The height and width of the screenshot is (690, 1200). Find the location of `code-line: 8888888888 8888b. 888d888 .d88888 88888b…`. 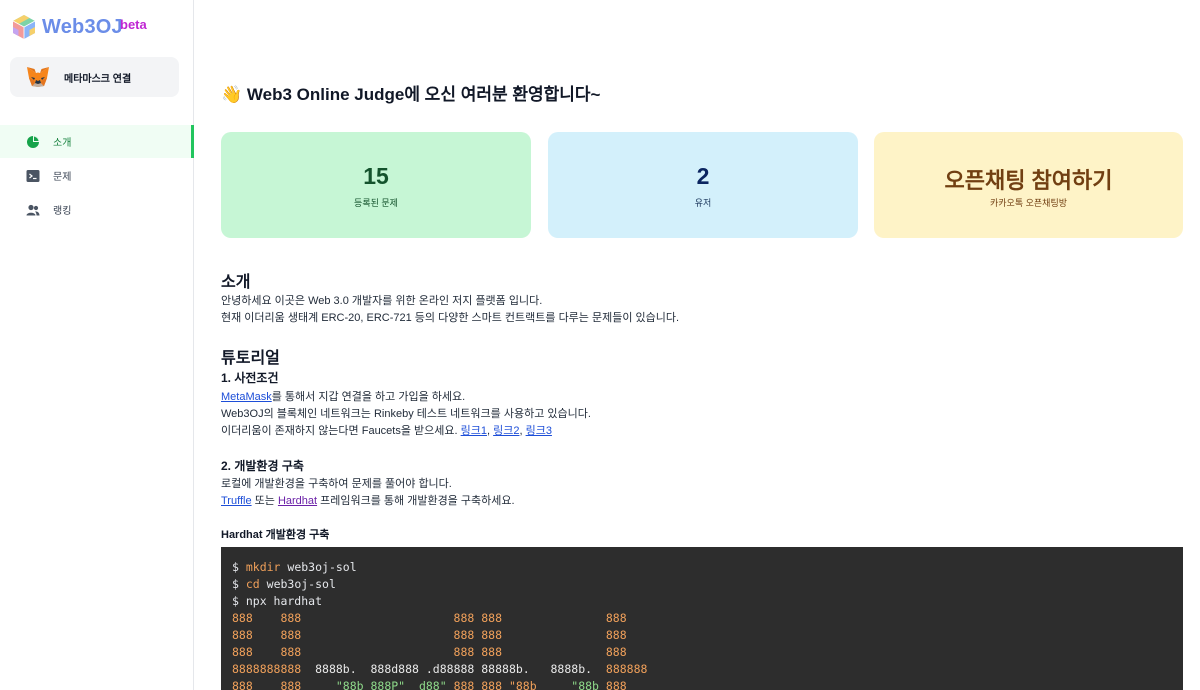

code-line: 8888888888 8888b. 888d888 .d88888 88888b… is located at coordinates (707, 669).